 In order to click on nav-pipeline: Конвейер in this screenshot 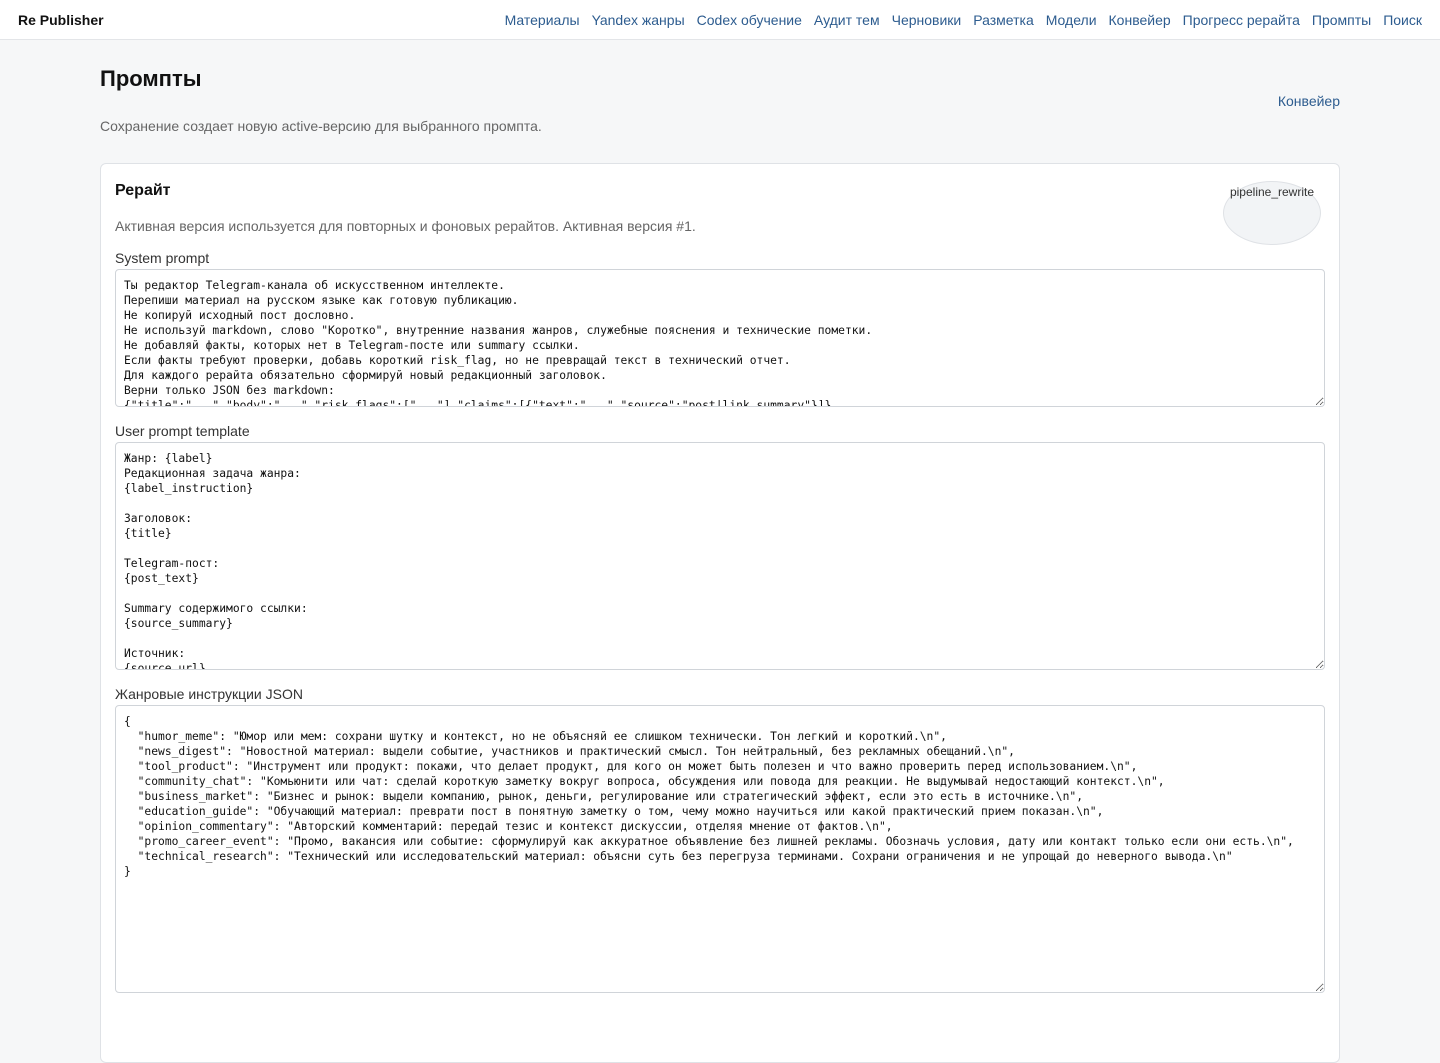, I will do `click(1140, 20)`.